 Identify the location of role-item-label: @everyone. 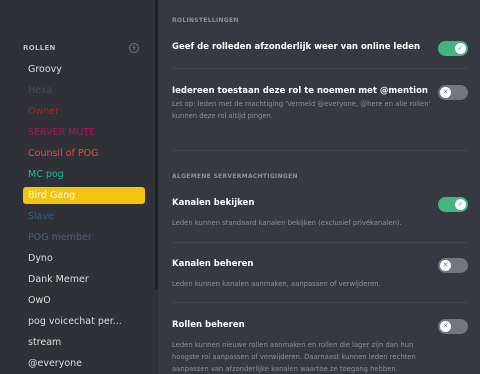
(55, 363).